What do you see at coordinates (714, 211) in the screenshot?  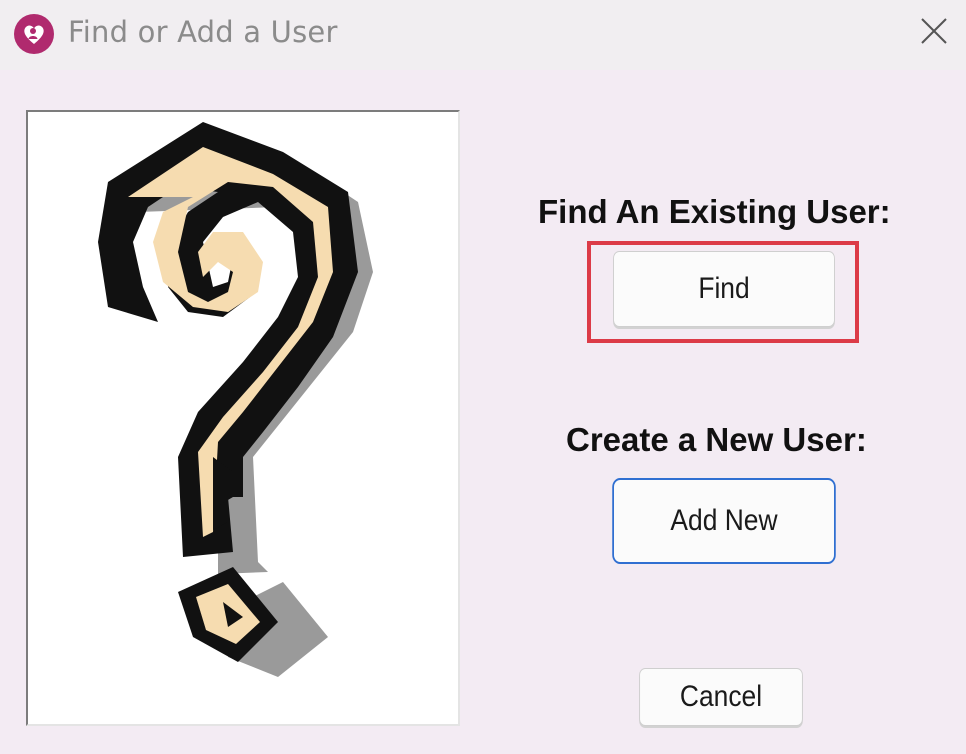 I see `find-heading: Find An Existing User:` at bounding box center [714, 211].